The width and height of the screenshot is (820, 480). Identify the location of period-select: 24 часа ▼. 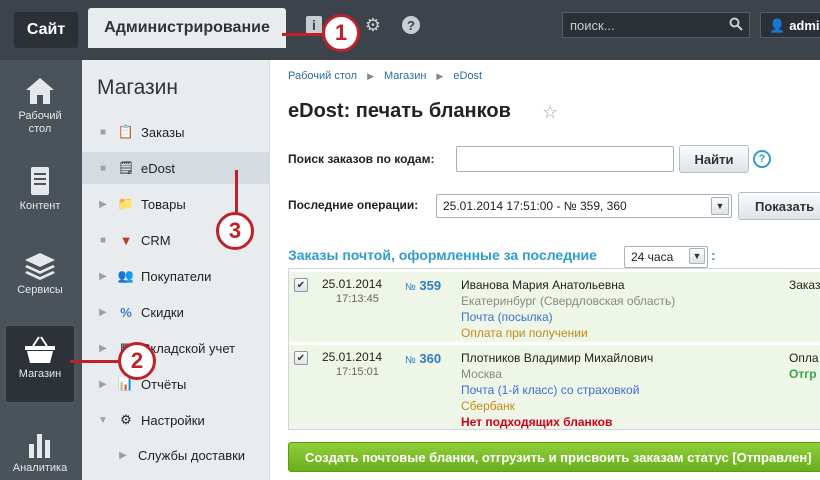
(666, 257).